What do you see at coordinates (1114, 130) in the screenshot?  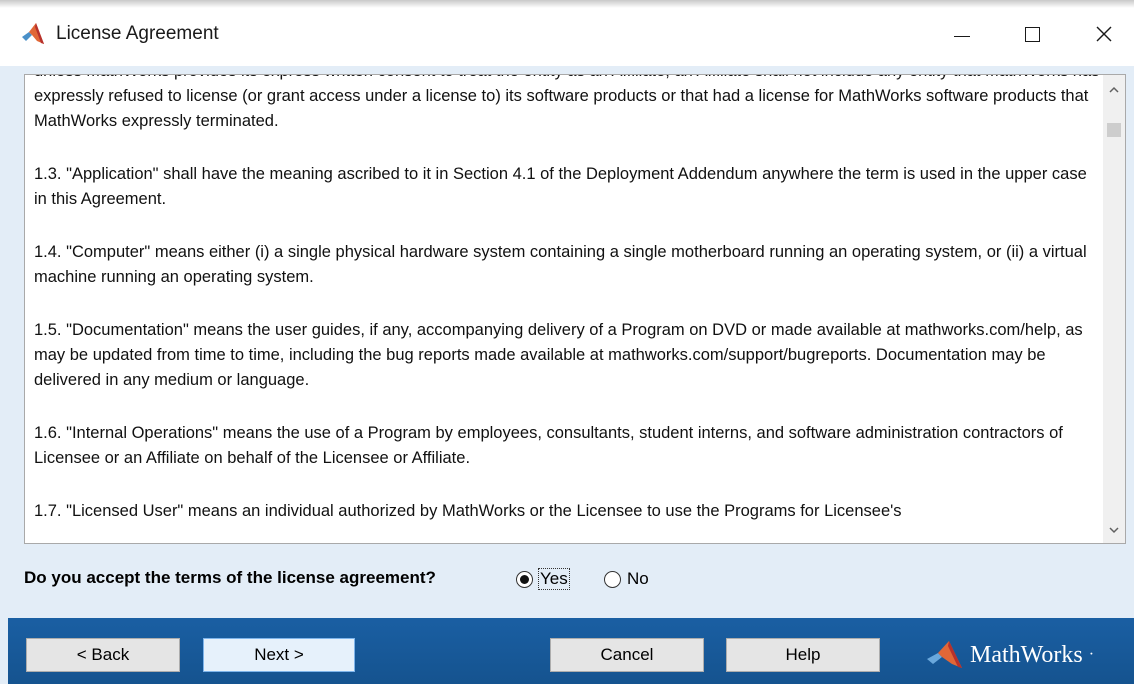 I see `scroll-thumb` at bounding box center [1114, 130].